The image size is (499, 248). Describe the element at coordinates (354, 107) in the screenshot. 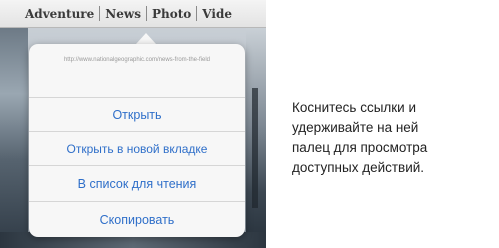

I see `caption-line: Коснитесь ссылки и` at that location.